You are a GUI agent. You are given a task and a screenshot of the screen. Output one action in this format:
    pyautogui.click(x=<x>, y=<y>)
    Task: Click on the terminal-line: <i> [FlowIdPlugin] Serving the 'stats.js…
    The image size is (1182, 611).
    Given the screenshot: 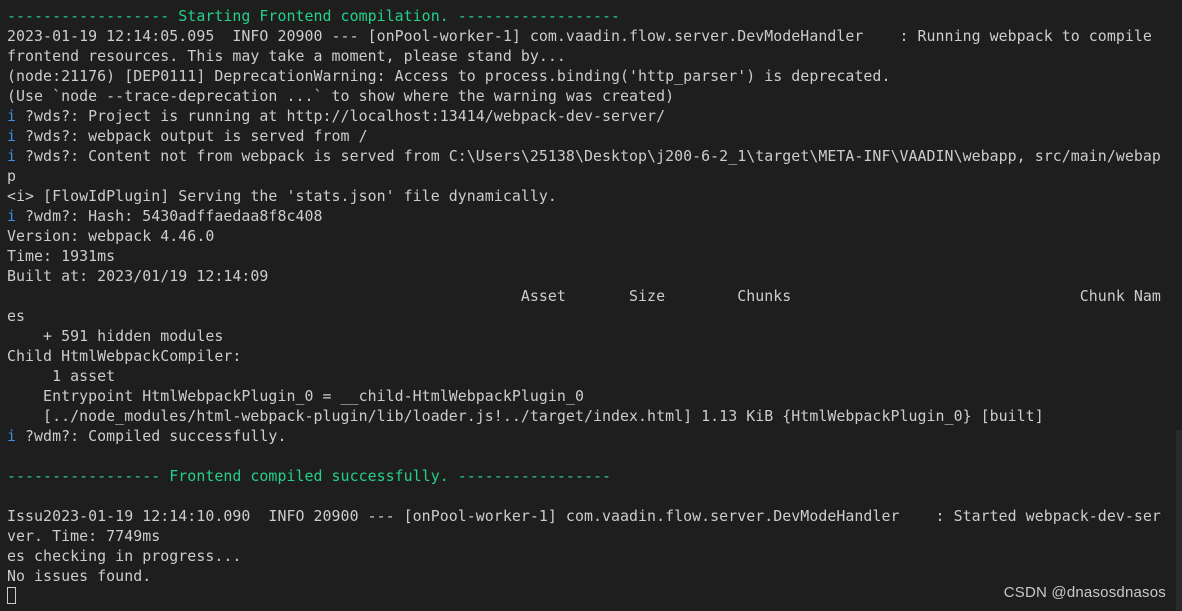 What is the action you would take?
    pyautogui.click(x=594, y=196)
    